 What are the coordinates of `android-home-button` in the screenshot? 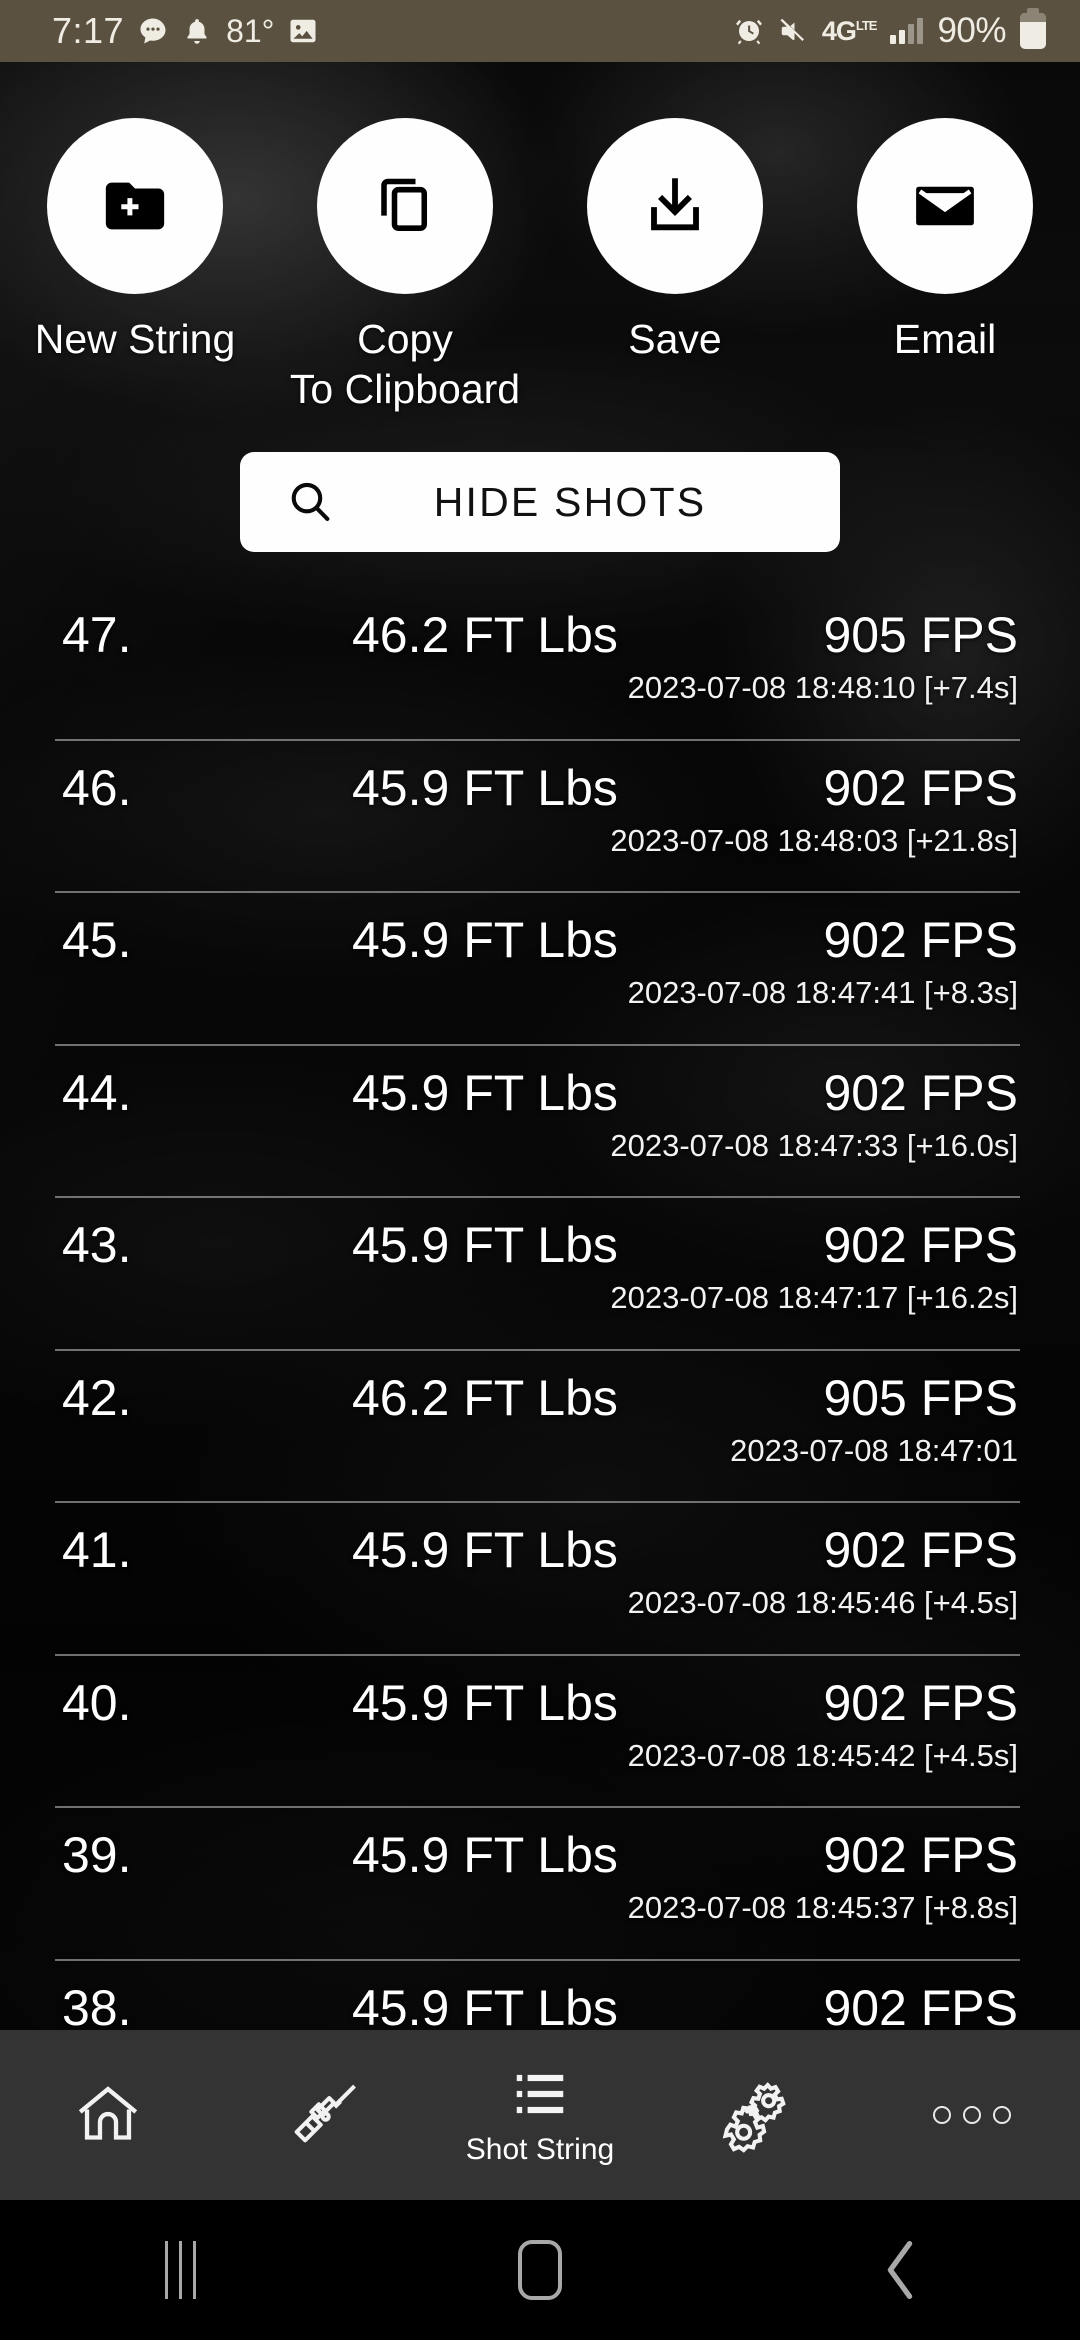 It's located at (540, 2270).